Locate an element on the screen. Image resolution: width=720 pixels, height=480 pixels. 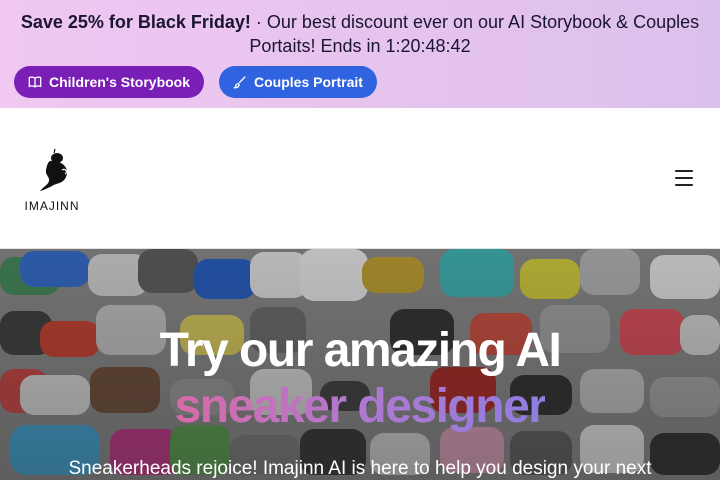
hero-subtitle: sneaker designer is located at coordinates (360, 407).